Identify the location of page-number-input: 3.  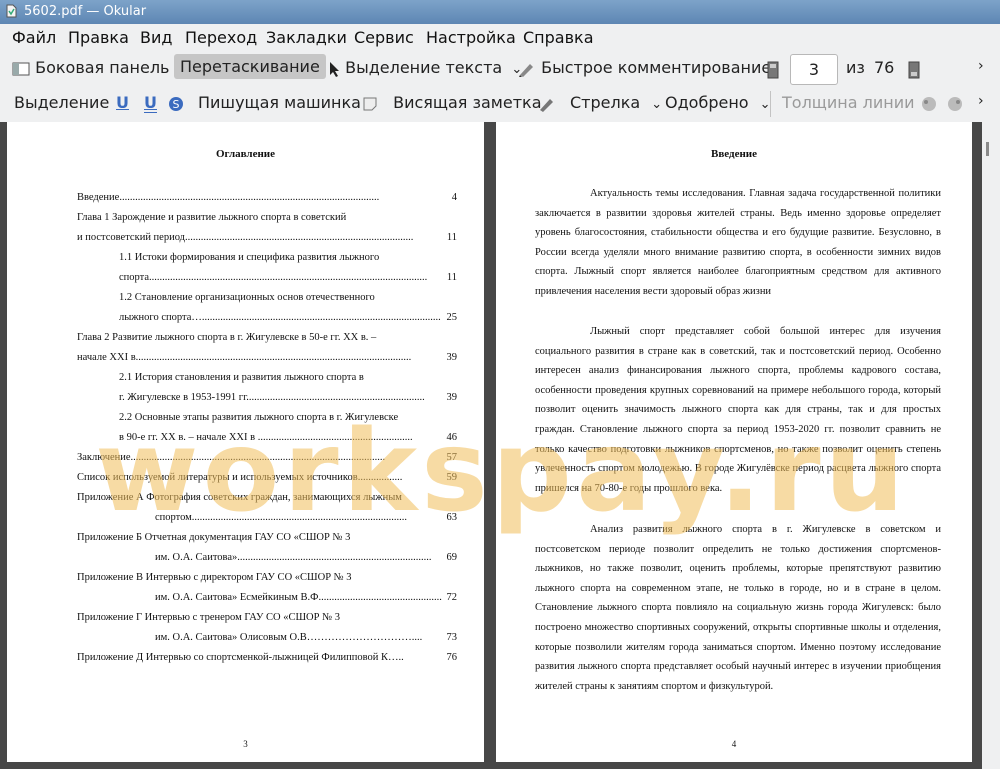
(814, 69).